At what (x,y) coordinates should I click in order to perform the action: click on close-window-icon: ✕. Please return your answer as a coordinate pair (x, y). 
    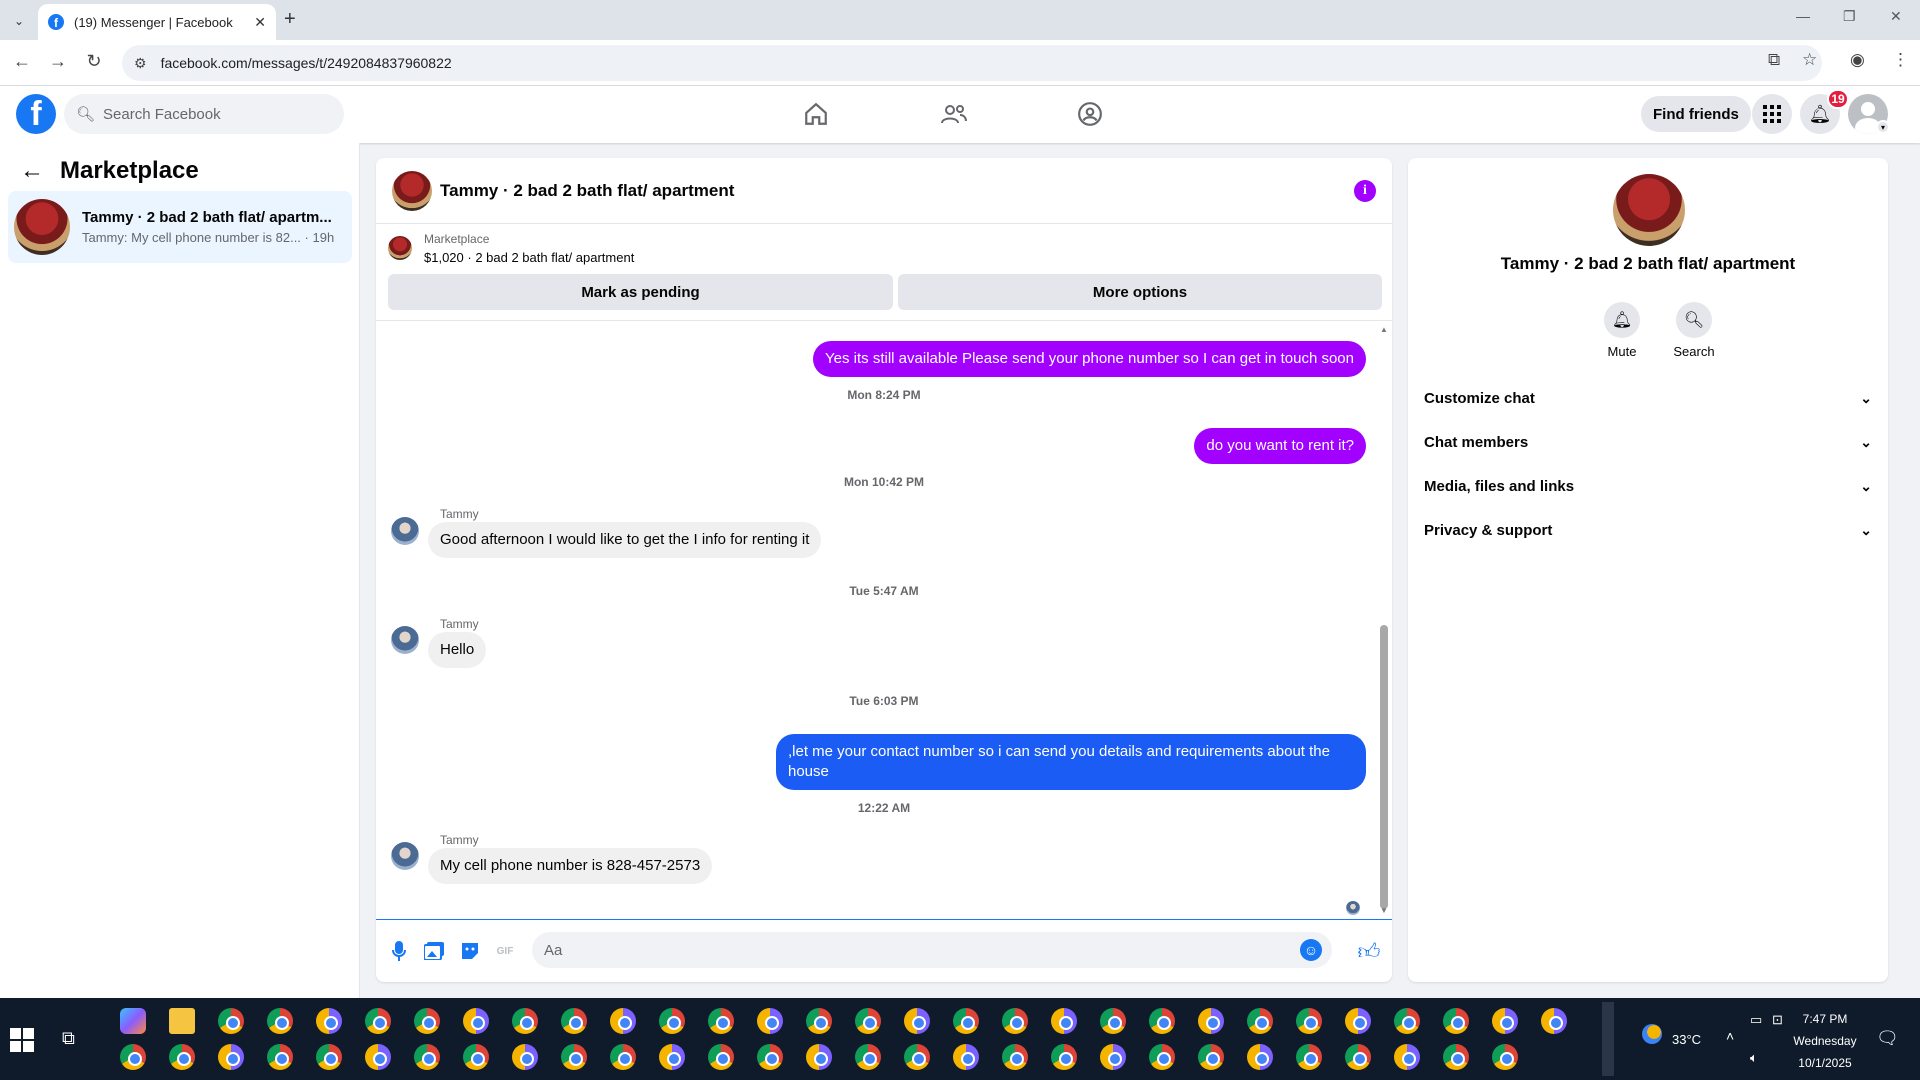
    Looking at the image, I should click on (1896, 16).